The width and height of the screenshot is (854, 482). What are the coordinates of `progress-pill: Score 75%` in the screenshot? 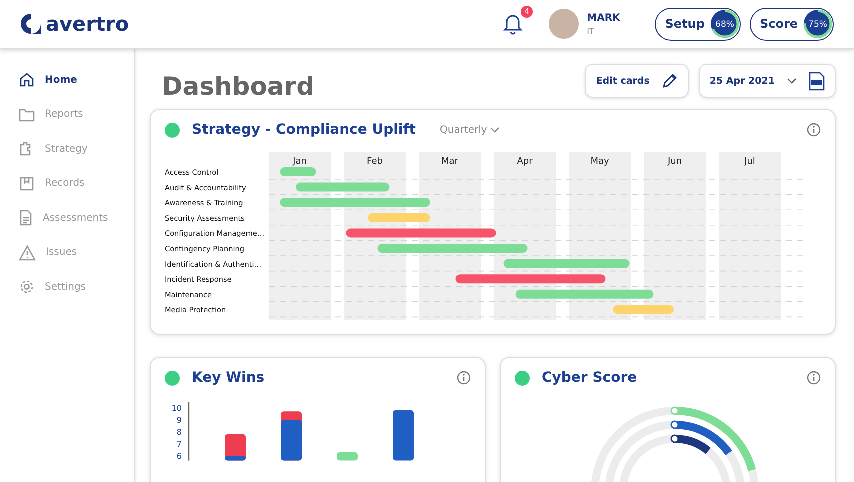 It's located at (792, 24).